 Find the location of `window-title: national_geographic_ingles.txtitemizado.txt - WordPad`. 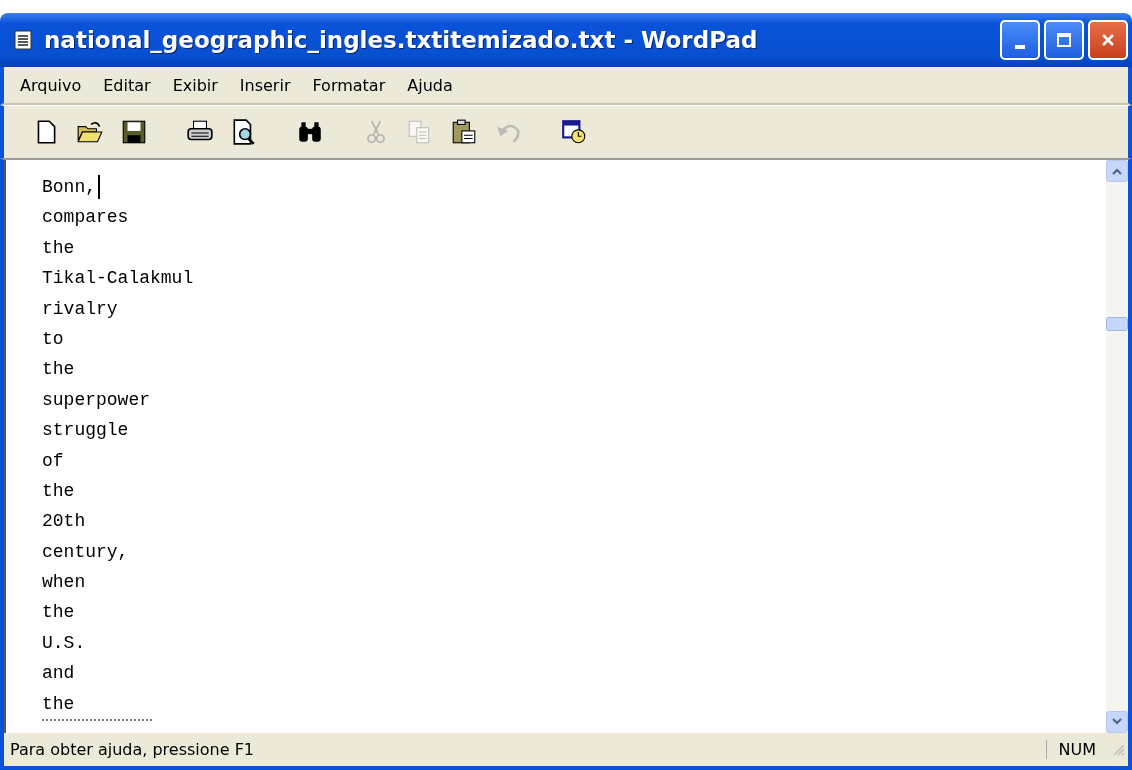

window-title: national_geographic_ingles.txtitemizado.txt - WordPad is located at coordinates (401, 40).